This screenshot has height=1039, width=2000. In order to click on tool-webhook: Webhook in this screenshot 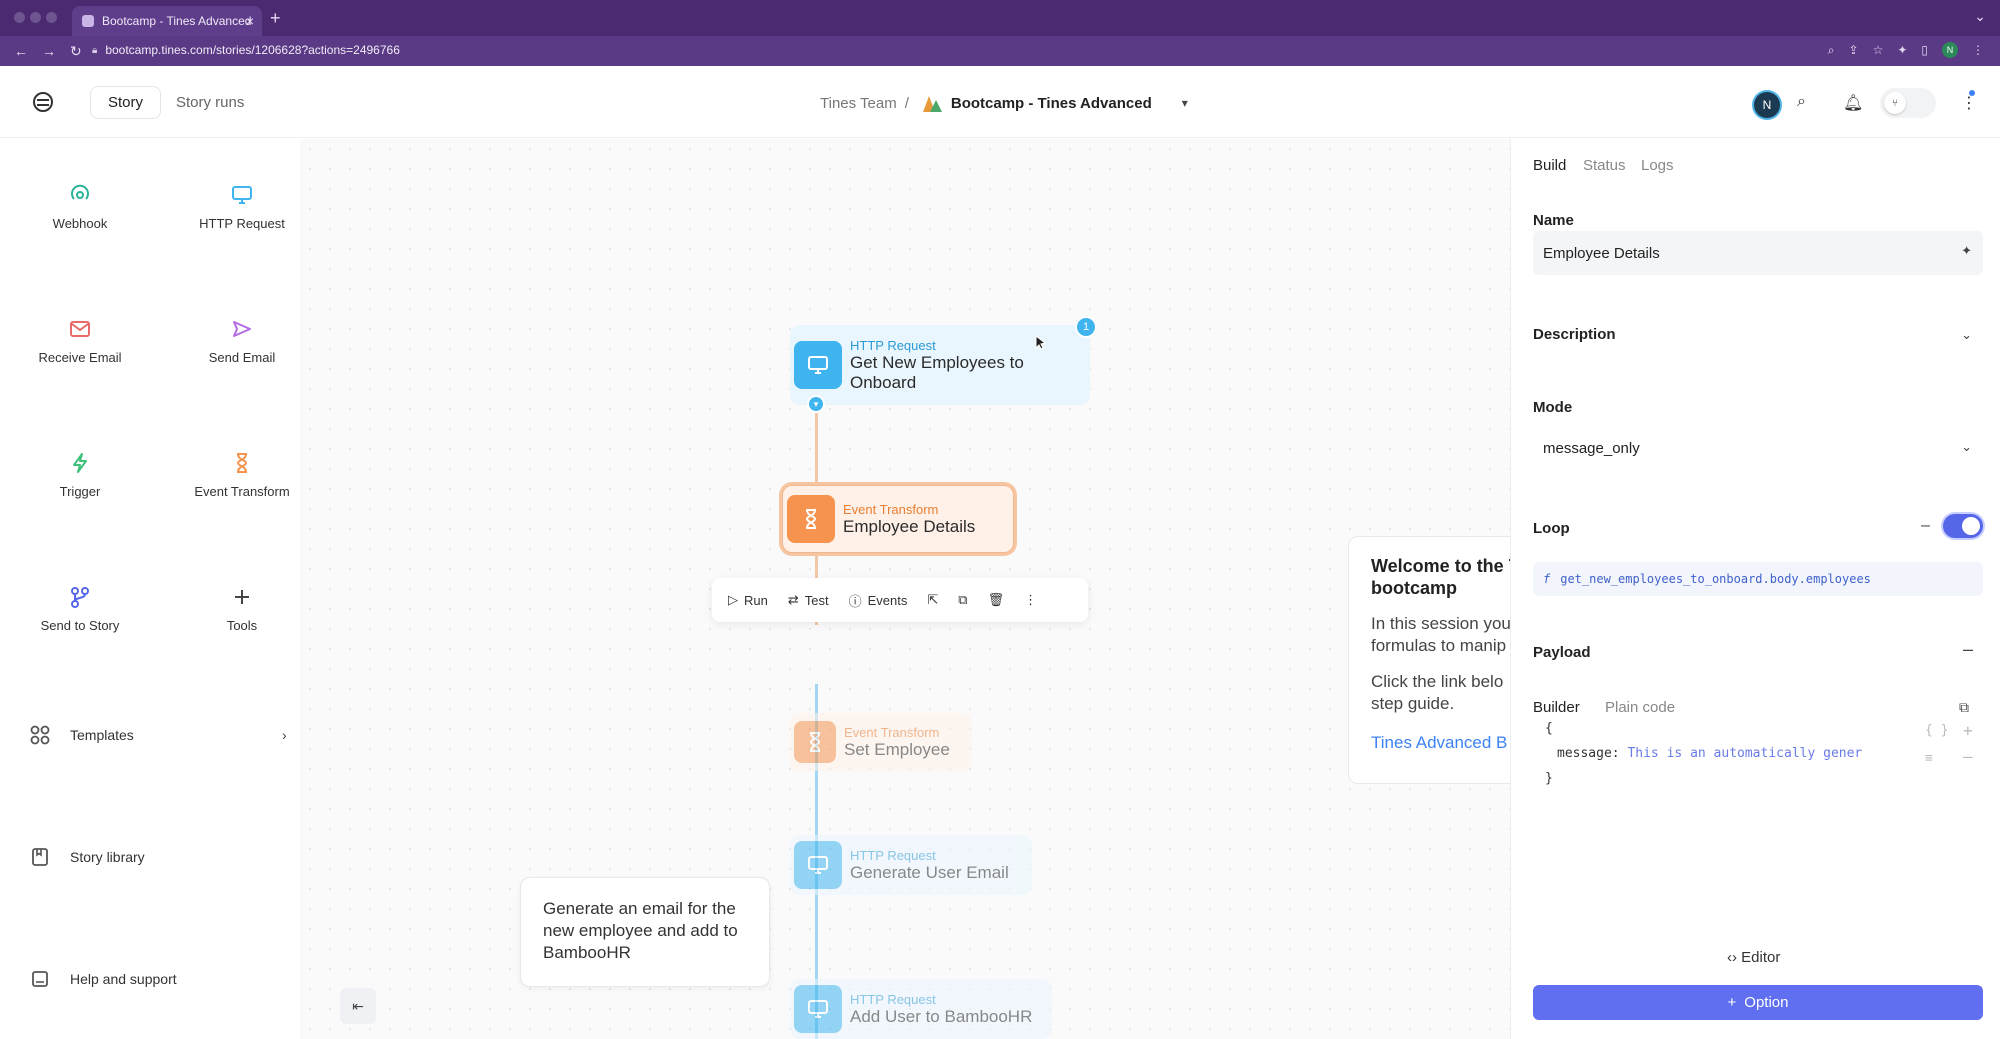, I will do `click(80, 206)`.